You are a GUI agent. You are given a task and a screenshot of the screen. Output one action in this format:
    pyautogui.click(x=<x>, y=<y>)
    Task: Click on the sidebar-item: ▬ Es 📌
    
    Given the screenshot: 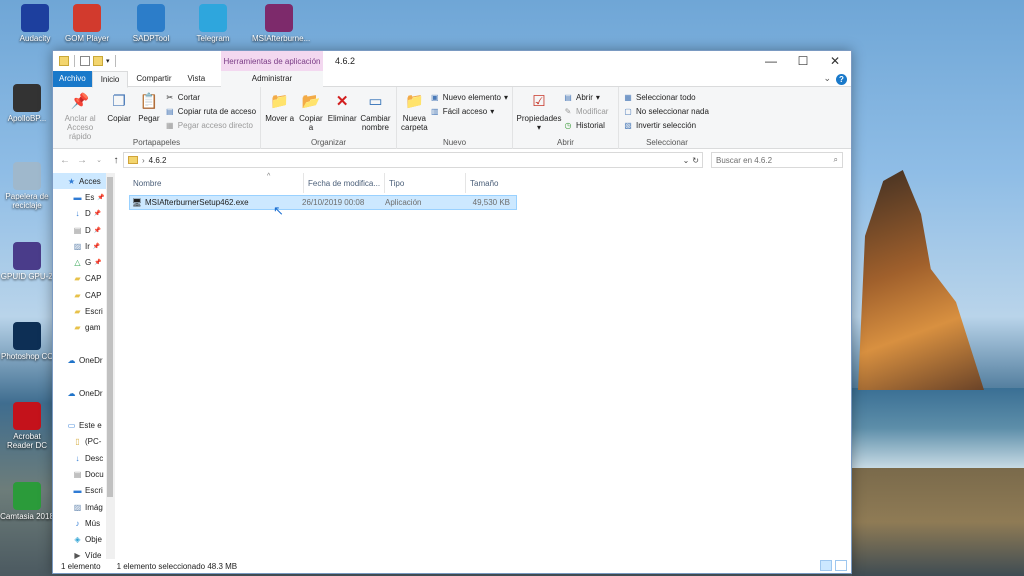 What is the action you would take?
    pyautogui.click(x=83, y=197)
    